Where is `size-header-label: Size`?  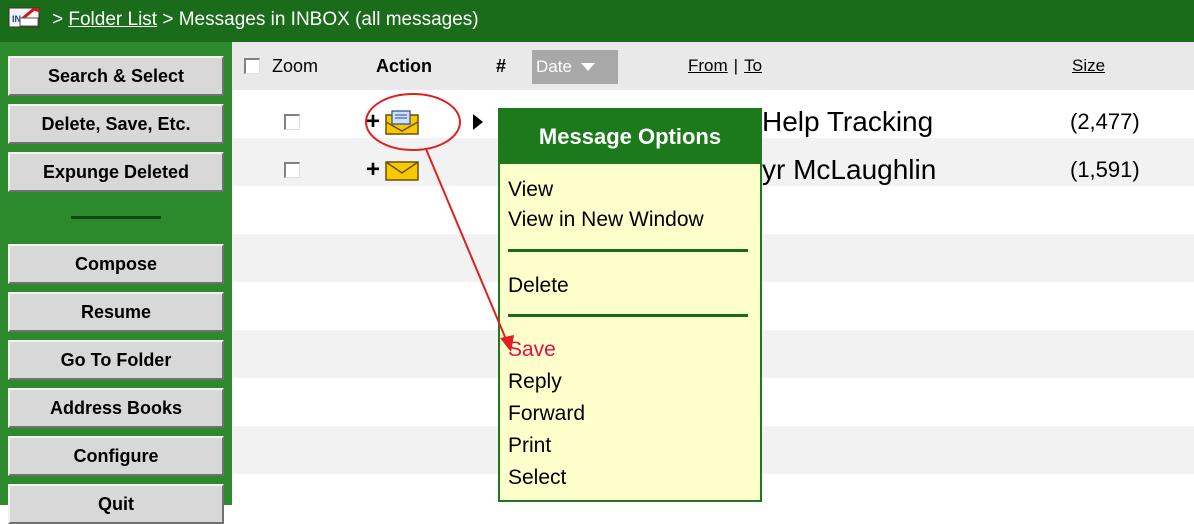 size-header-label: Size is located at coordinates (1089, 65).